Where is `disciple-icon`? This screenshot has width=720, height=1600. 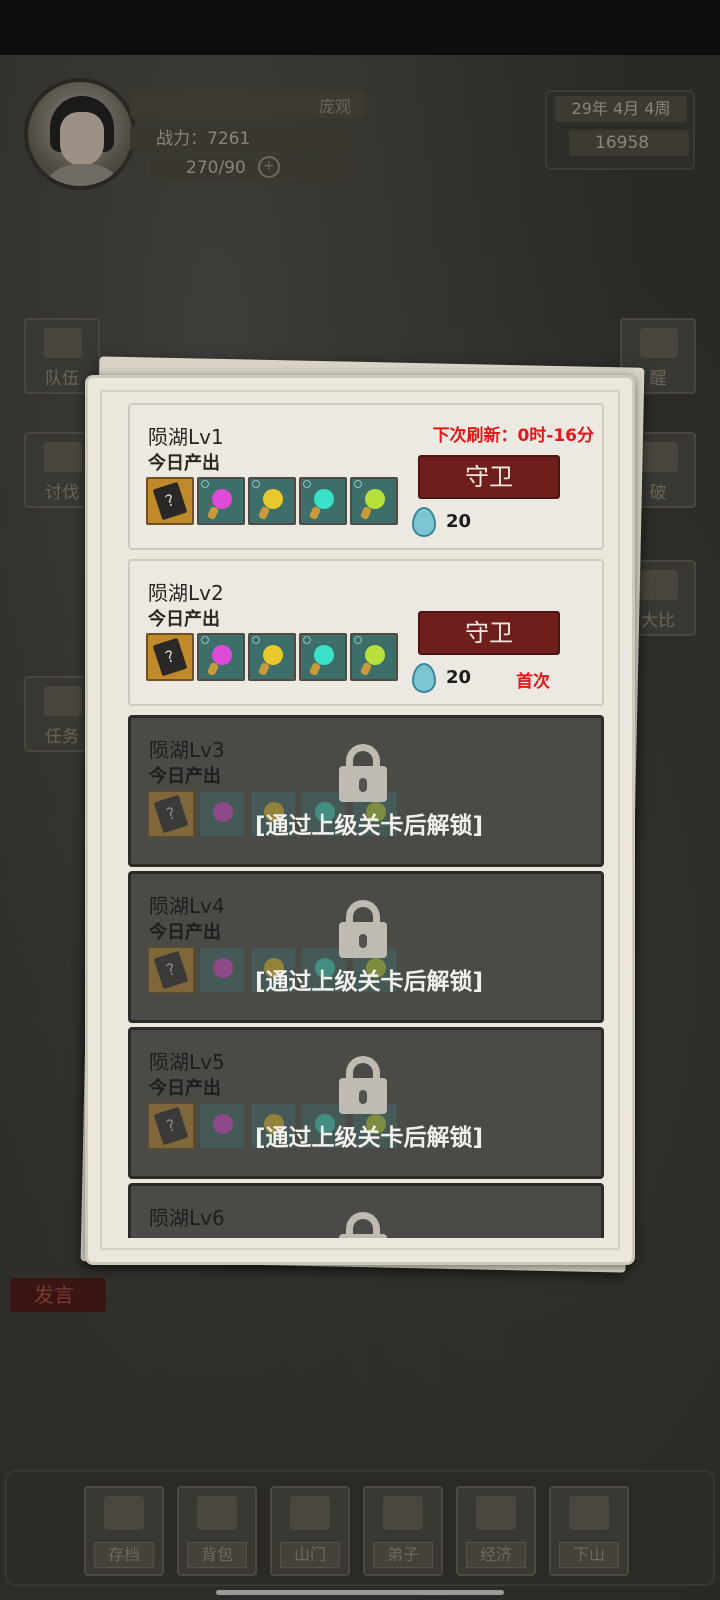 disciple-icon is located at coordinates (403, 1513).